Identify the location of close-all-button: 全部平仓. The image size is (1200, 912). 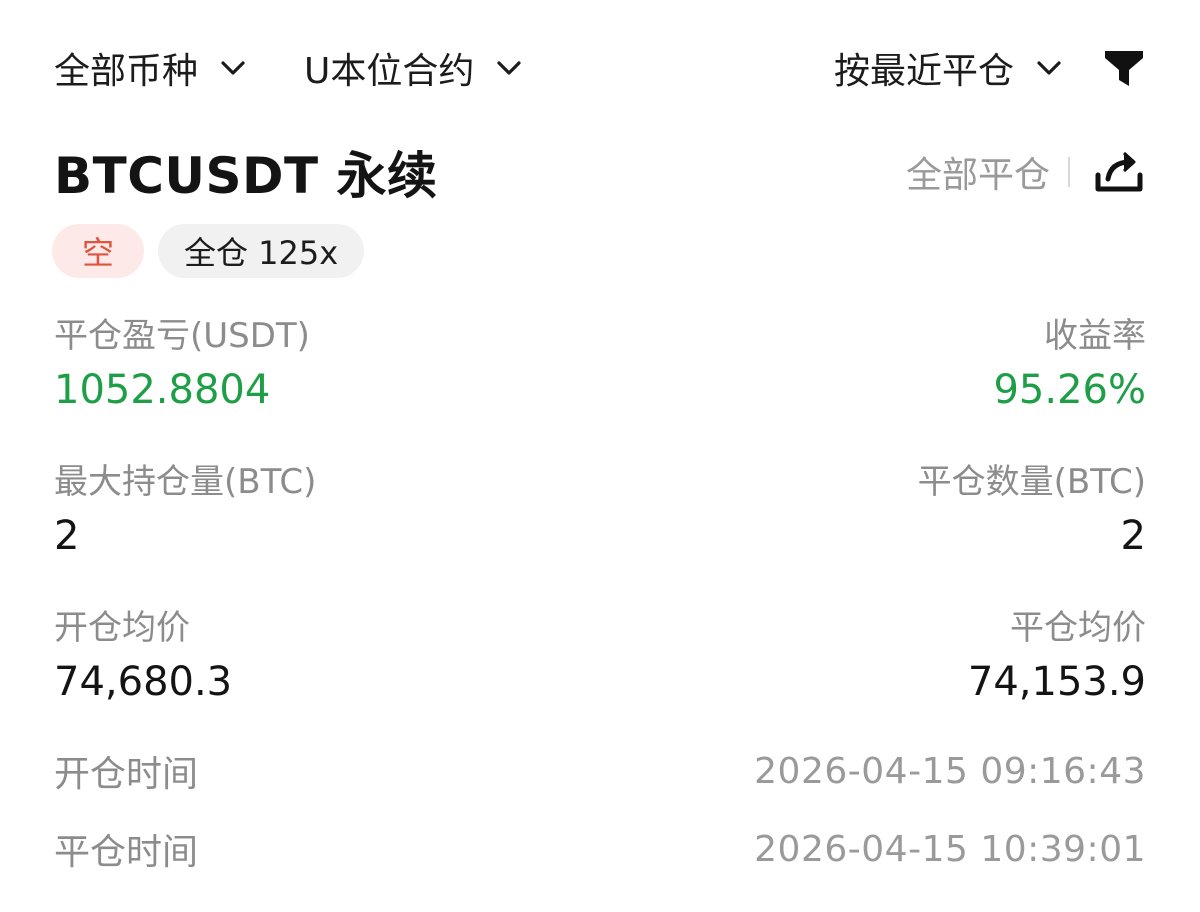
(978, 172).